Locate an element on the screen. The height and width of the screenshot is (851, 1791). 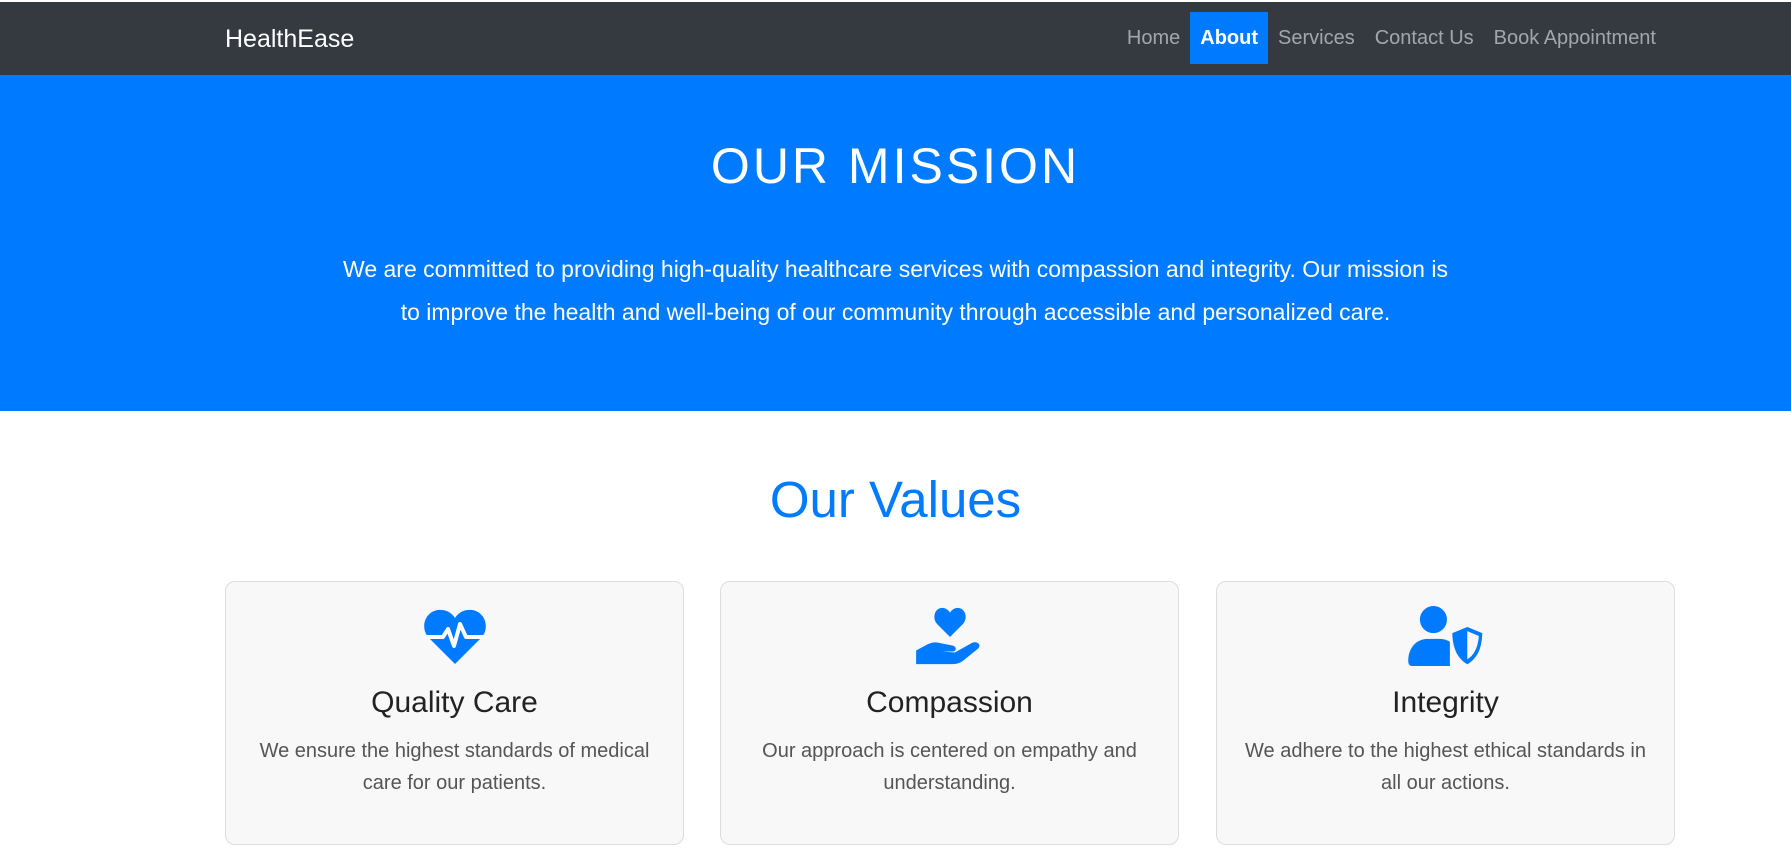
nav-home: Home is located at coordinates (1153, 38).